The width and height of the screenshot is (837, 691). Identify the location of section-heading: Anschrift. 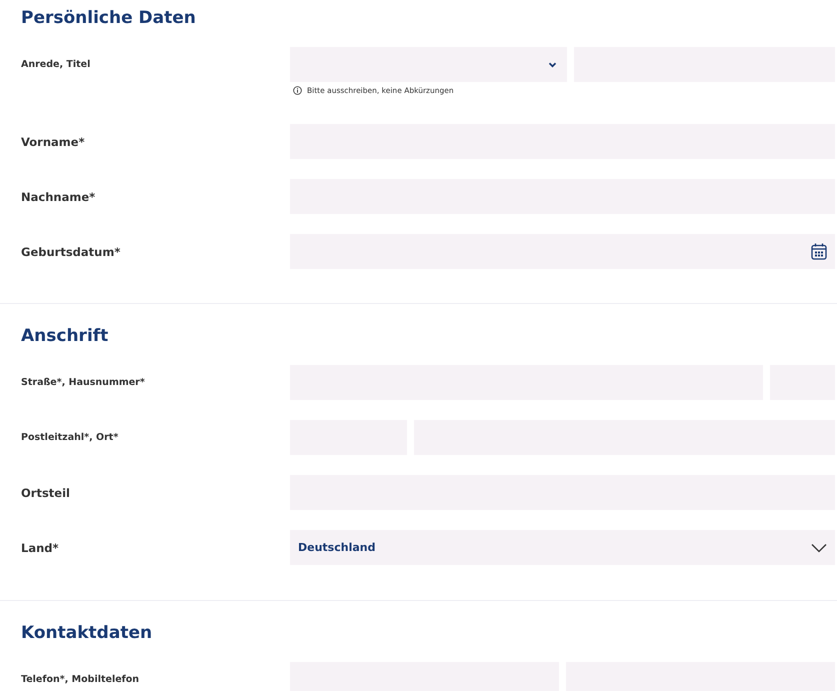
(65, 336).